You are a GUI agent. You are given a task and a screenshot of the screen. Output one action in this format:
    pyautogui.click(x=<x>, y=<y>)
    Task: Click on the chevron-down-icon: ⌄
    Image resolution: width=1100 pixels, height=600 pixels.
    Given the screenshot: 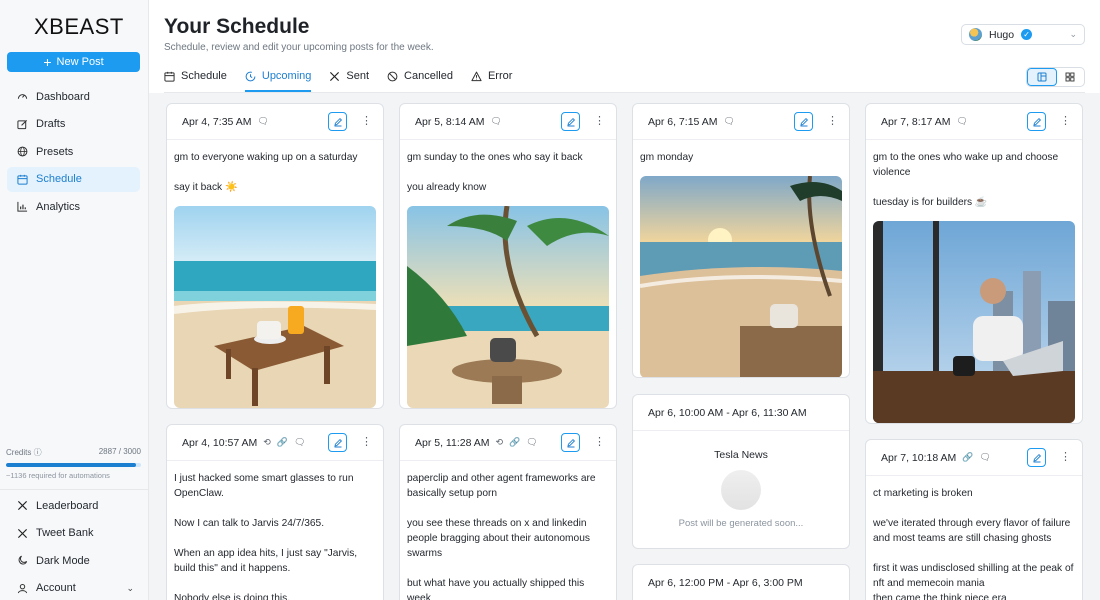 What is the action you would take?
    pyautogui.click(x=130, y=588)
    